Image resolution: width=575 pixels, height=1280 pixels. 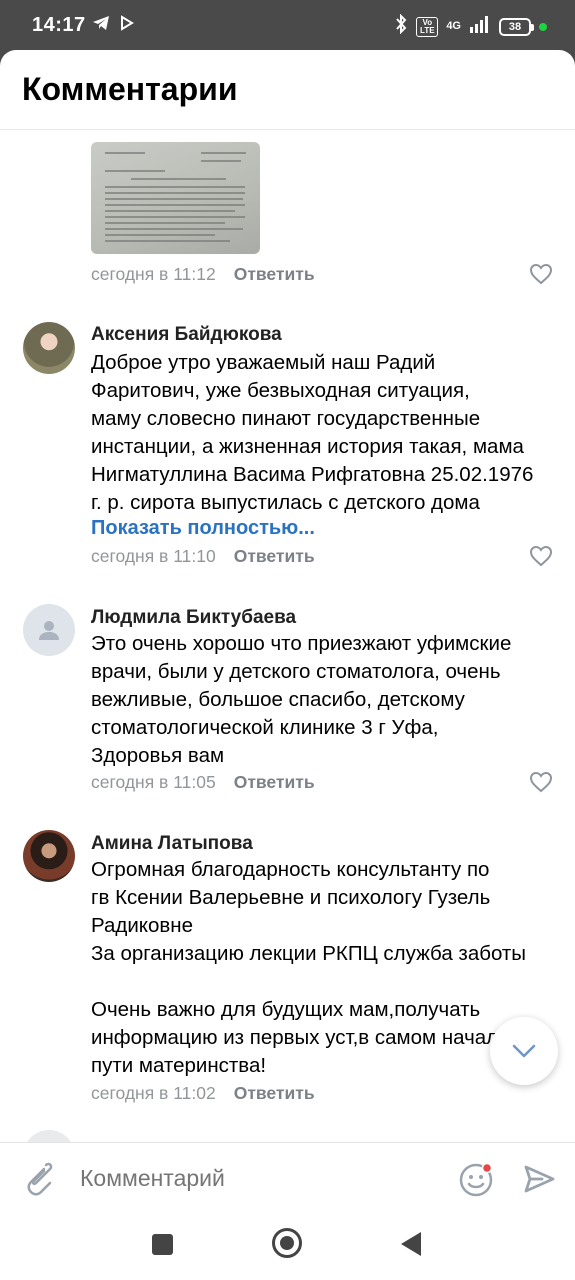 I want to click on default-user-icon, so click(x=49, y=630).